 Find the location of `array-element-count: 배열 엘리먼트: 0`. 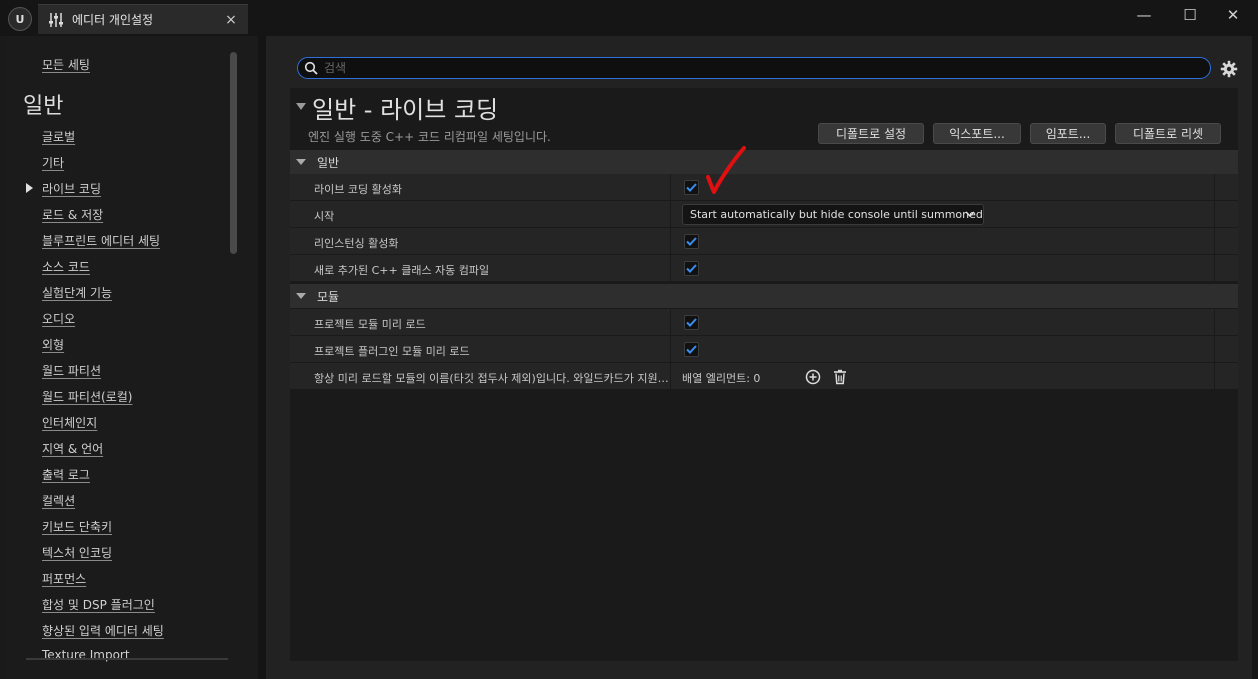

array-element-count: 배열 엘리먼트: 0 is located at coordinates (721, 378).